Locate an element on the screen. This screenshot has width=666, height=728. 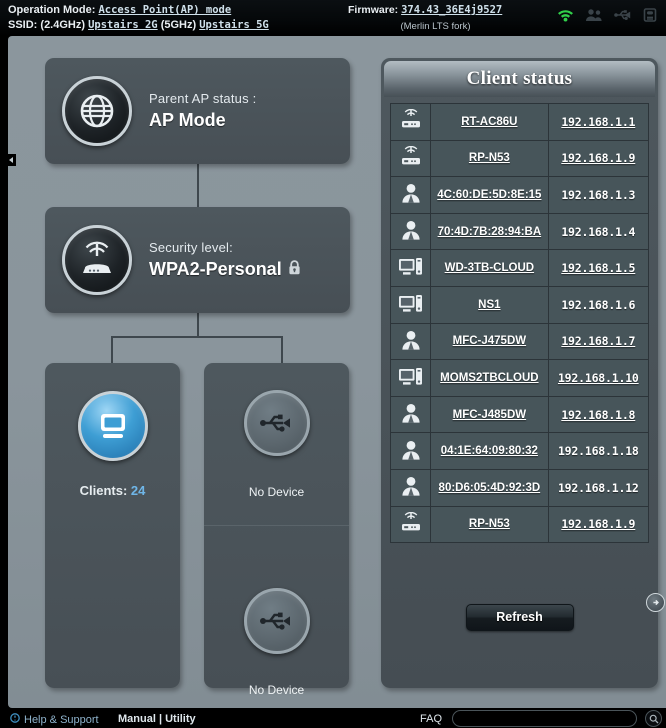
usb-slot-2-label: No Device is located at coordinates (276, 690).